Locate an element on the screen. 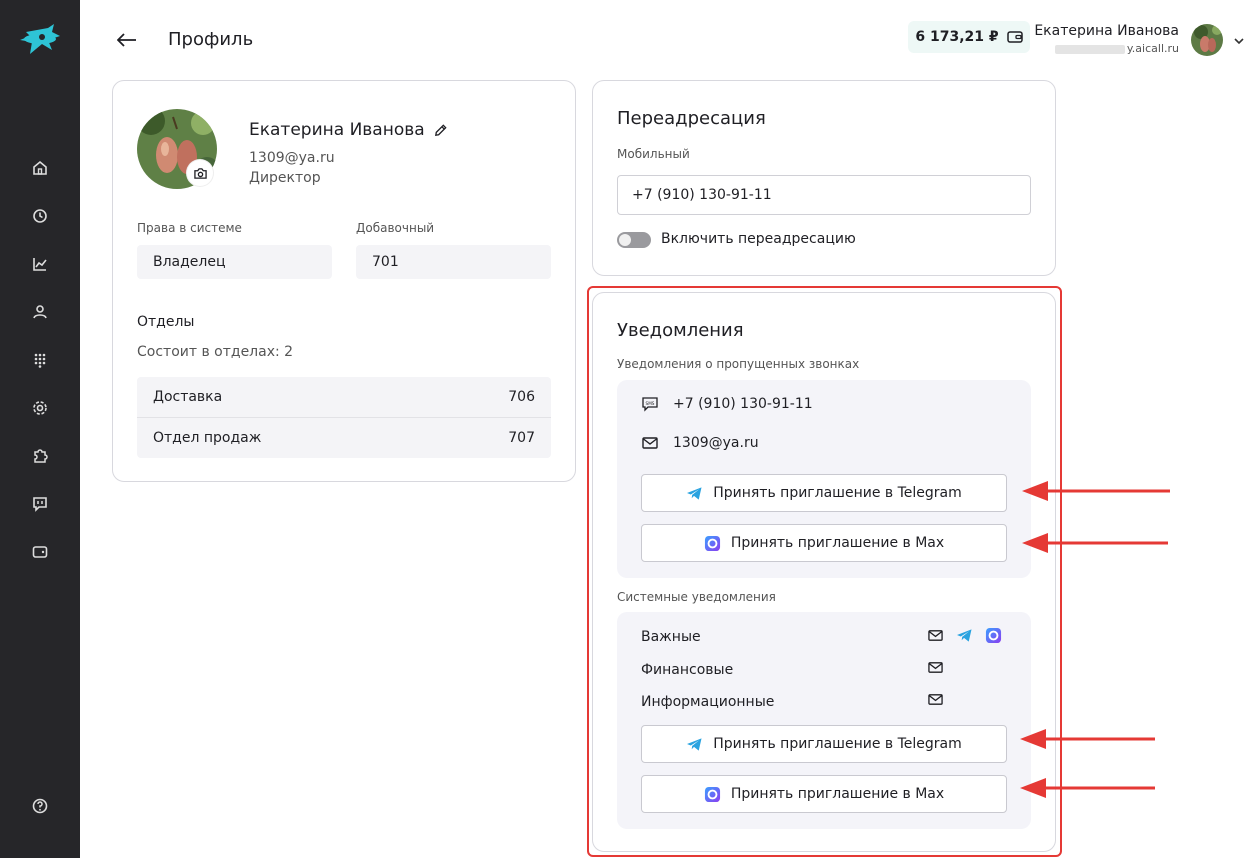 This screenshot has height=858, width=1257. page-title: Профиль is located at coordinates (211, 39).